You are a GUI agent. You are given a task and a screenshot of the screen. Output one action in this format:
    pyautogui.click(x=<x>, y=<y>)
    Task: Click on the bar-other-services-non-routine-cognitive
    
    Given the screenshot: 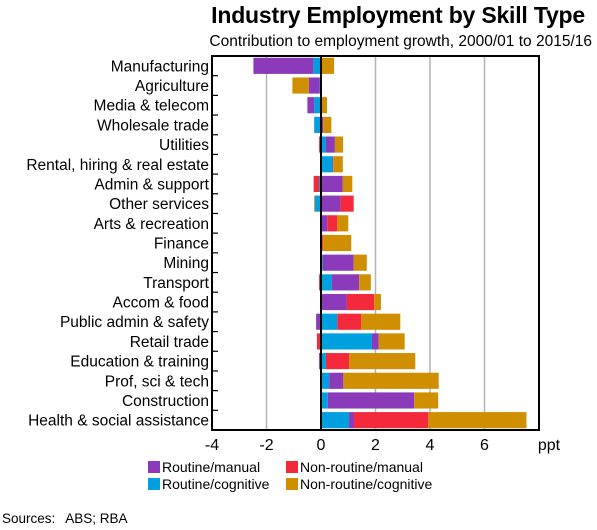 What is the action you would take?
    pyautogui.click(x=315, y=203)
    